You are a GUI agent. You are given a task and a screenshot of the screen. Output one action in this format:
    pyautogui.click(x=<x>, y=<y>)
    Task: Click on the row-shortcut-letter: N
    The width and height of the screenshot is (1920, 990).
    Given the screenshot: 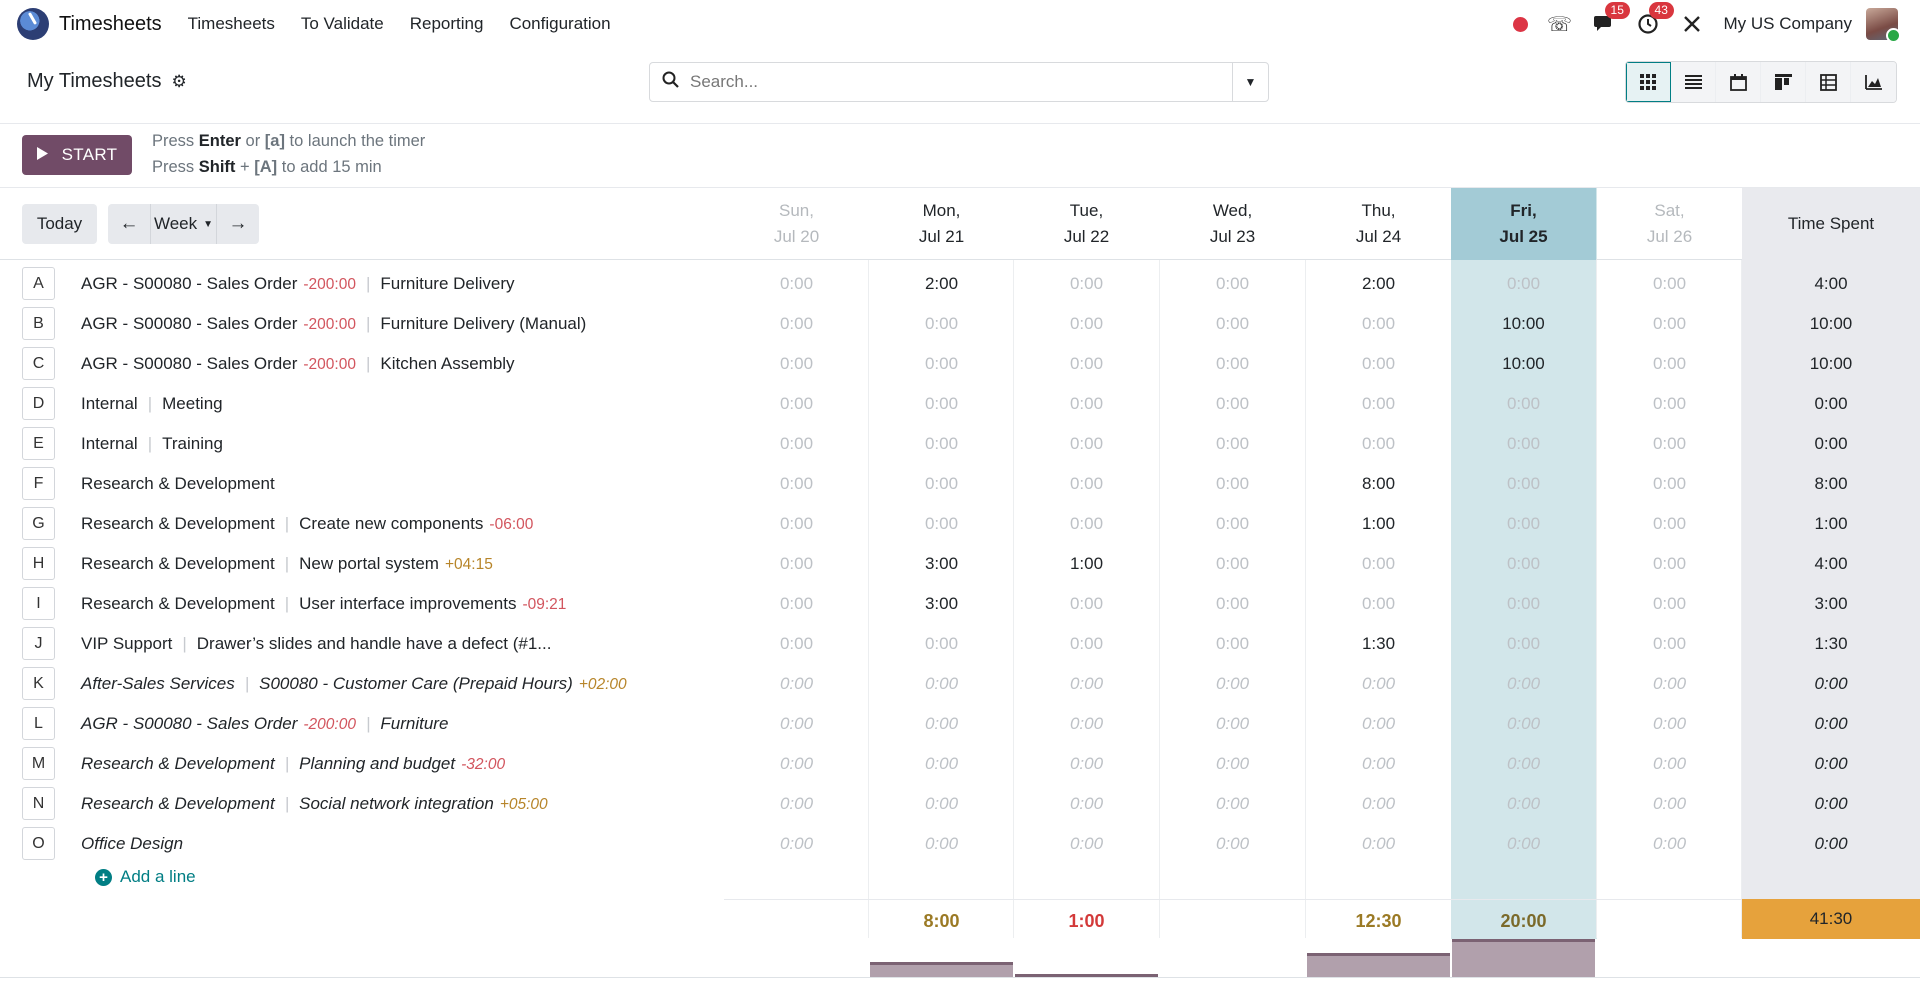 What is the action you would take?
    pyautogui.click(x=38, y=803)
    